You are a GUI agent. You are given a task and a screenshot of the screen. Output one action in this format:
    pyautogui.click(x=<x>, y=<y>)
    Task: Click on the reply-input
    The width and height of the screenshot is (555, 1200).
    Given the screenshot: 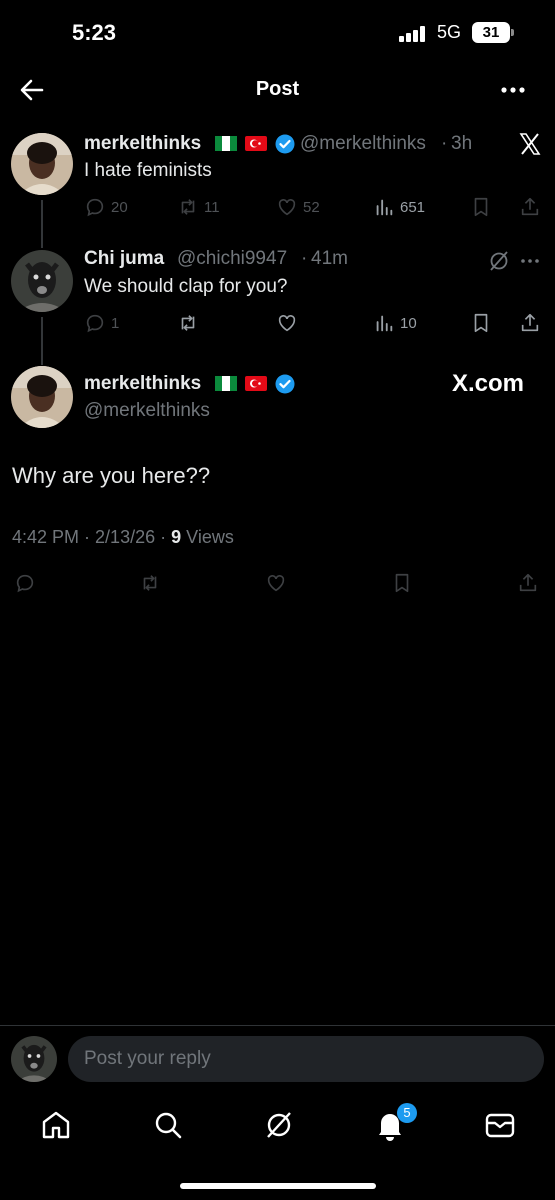 What is the action you would take?
    pyautogui.click(x=306, y=1059)
    